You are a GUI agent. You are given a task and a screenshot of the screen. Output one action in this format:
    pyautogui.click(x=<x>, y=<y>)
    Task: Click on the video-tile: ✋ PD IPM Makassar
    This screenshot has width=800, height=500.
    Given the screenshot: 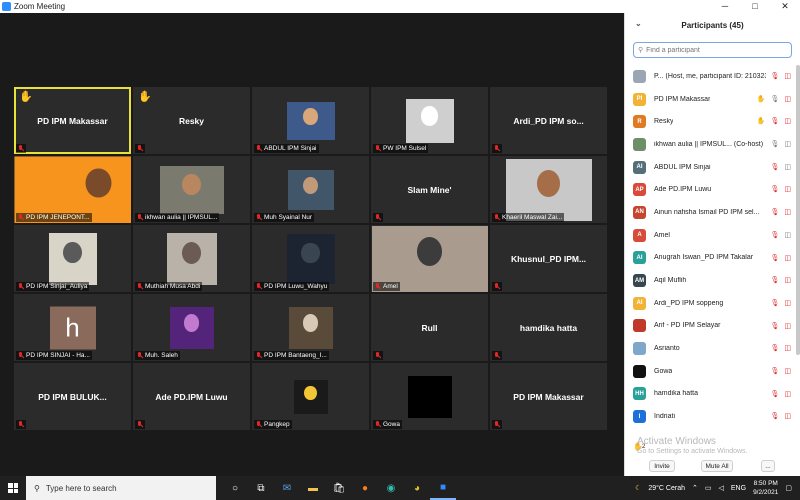 What is the action you would take?
    pyautogui.click(x=72, y=120)
    